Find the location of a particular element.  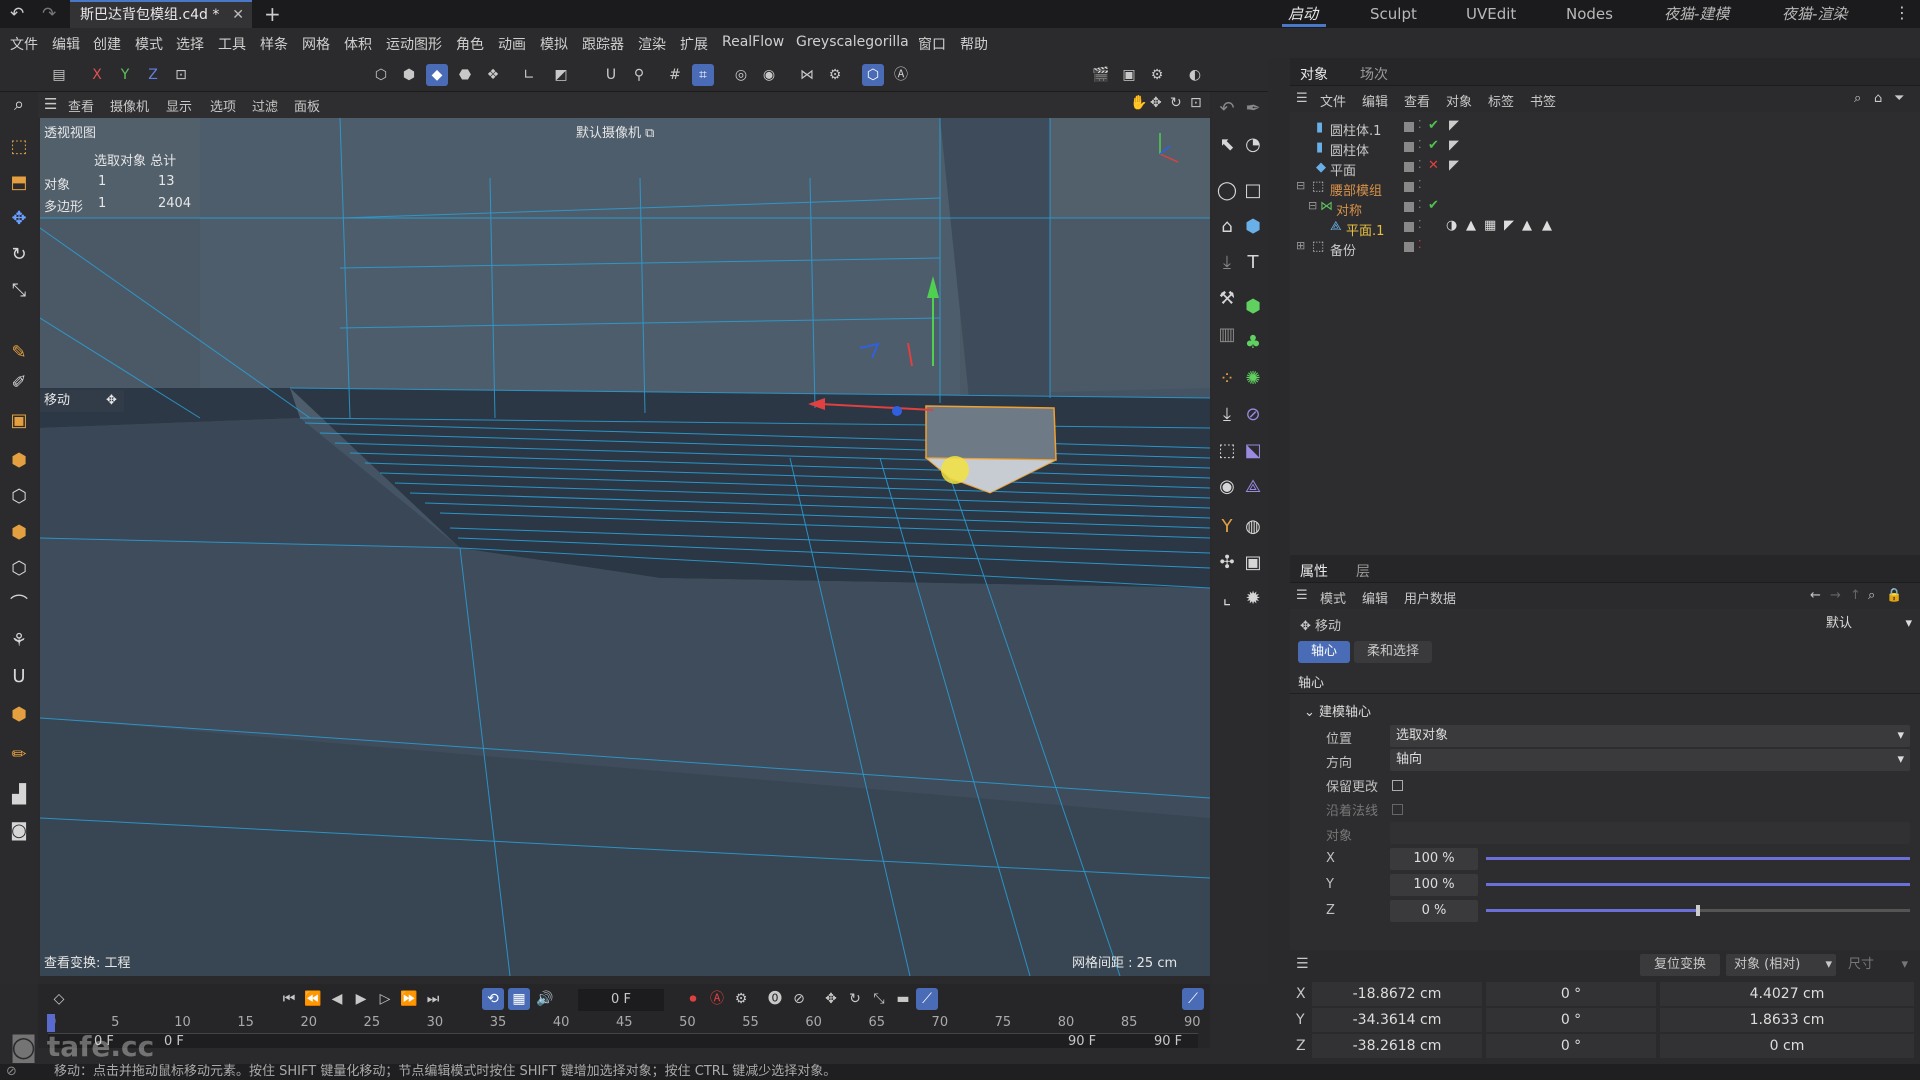

lock-icon: 🔒 is located at coordinates (1894, 595).